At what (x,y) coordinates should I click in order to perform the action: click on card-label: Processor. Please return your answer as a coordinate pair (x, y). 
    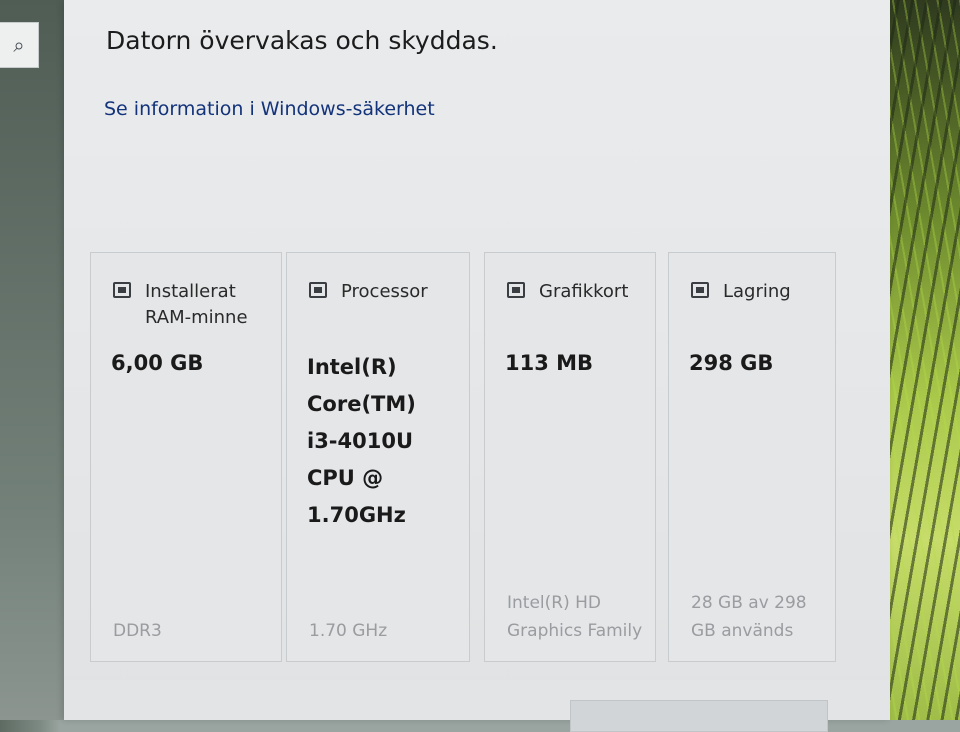
    Looking at the image, I should click on (384, 291).